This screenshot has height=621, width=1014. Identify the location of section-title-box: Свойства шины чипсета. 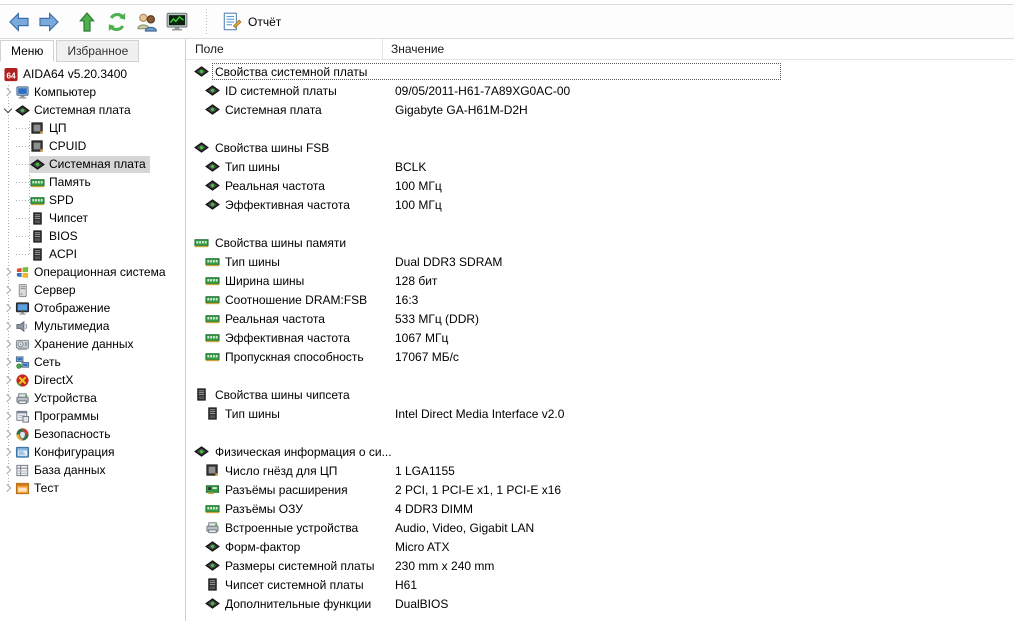
(496, 394).